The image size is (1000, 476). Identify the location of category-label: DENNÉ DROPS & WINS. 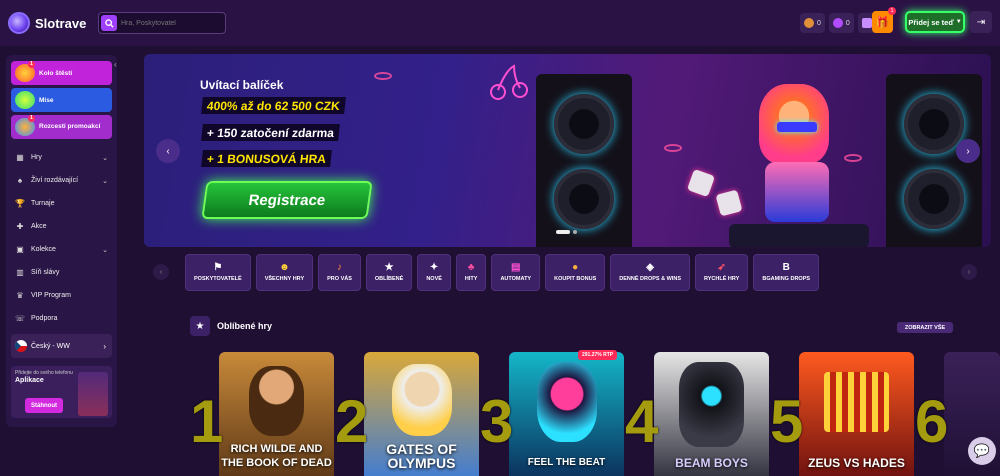
(650, 279).